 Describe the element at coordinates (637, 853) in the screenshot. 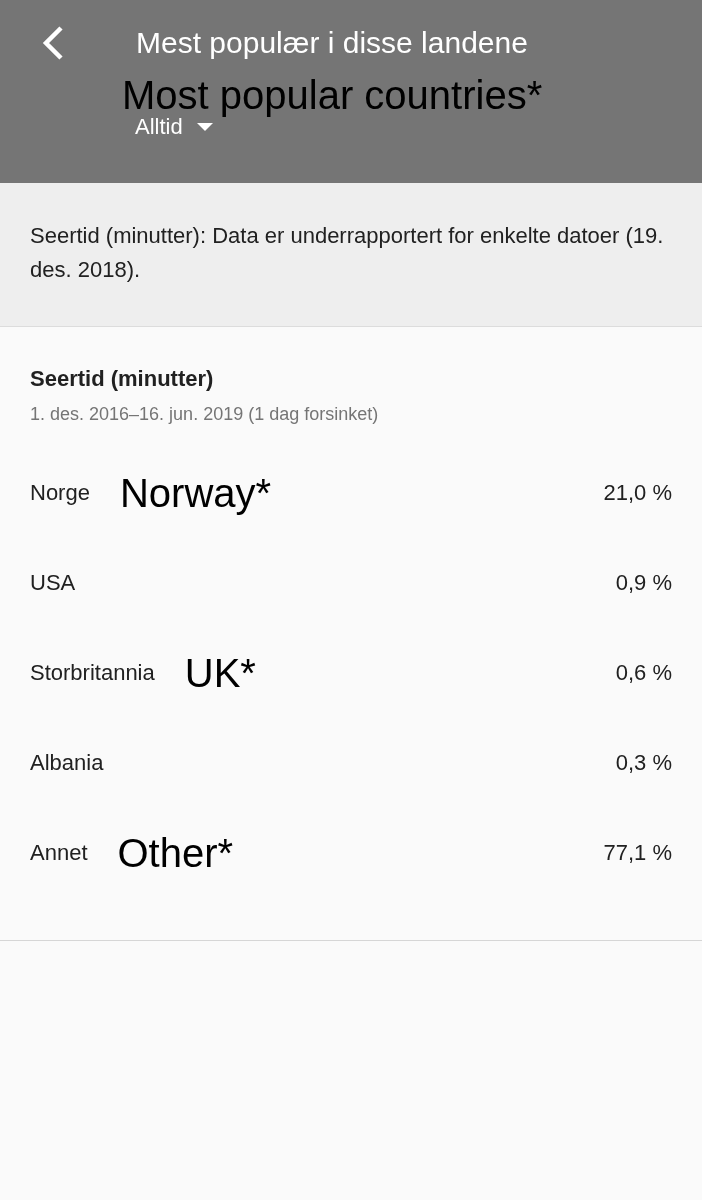

I see `share-value: 77,1 %` at that location.